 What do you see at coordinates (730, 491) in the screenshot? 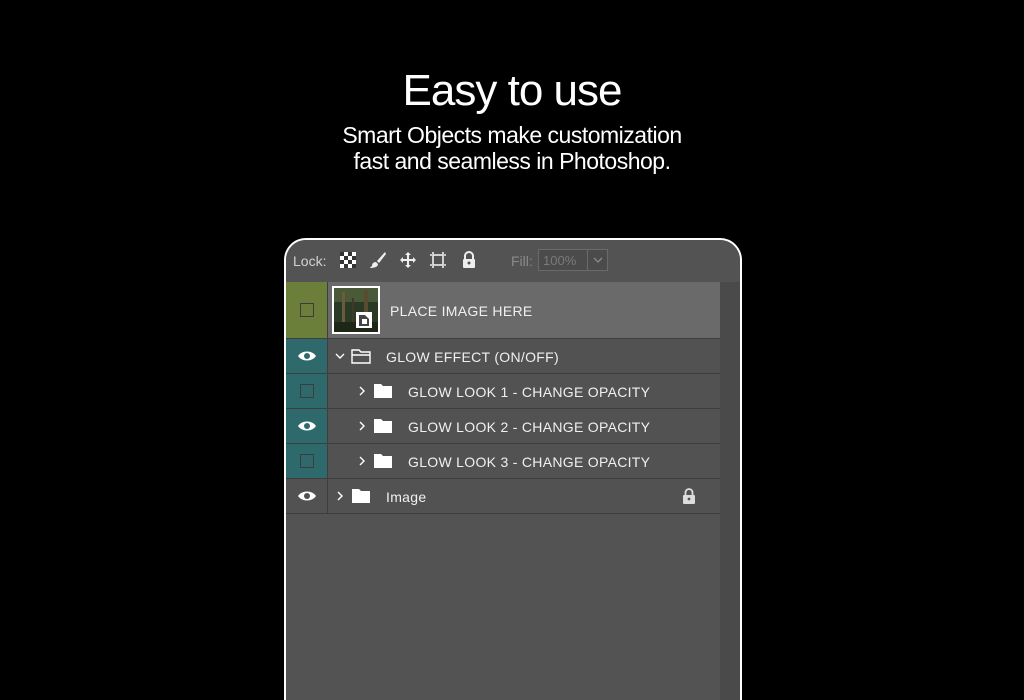
I see `layers-scrollbar` at bounding box center [730, 491].